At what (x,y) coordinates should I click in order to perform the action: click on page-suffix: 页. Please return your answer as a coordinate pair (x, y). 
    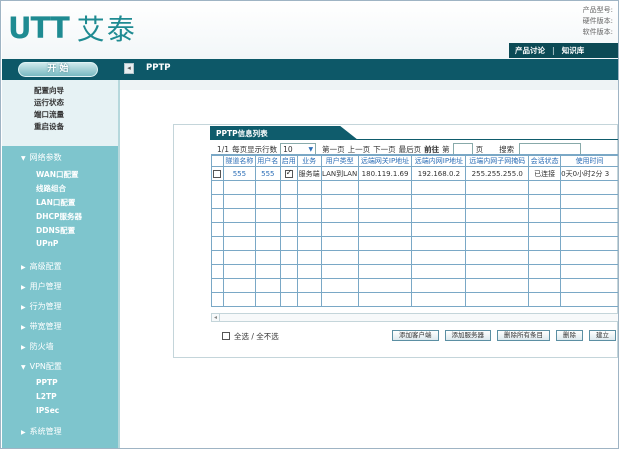
    Looking at the image, I should click on (479, 149).